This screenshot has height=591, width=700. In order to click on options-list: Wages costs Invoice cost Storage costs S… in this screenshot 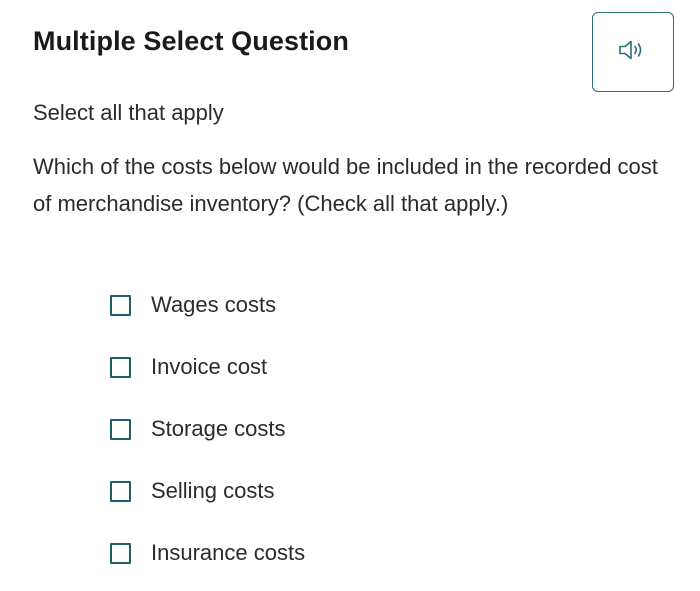, I will do `click(207, 431)`.